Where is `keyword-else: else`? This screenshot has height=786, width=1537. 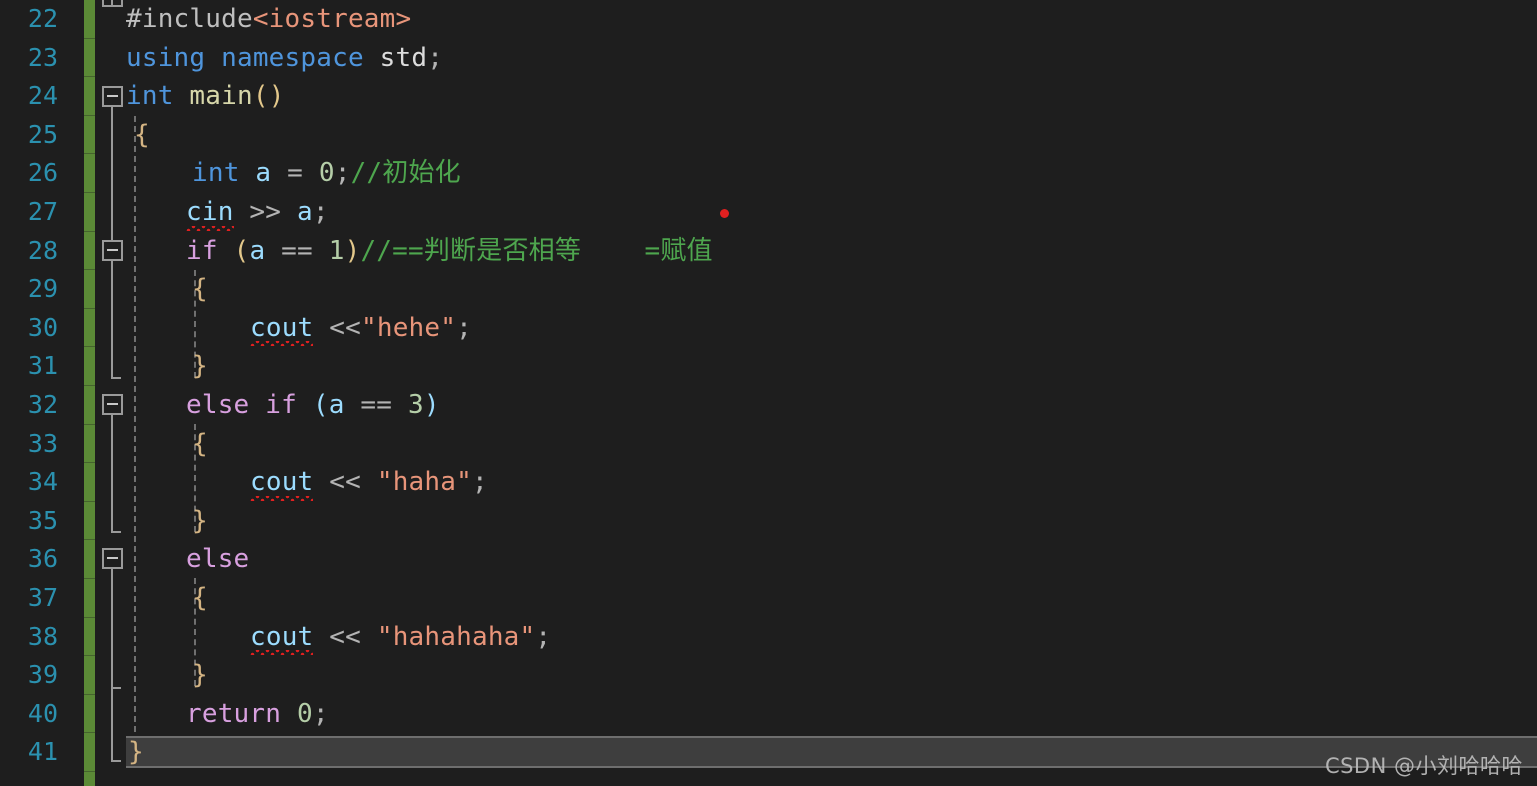 keyword-else: else is located at coordinates (218, 559).